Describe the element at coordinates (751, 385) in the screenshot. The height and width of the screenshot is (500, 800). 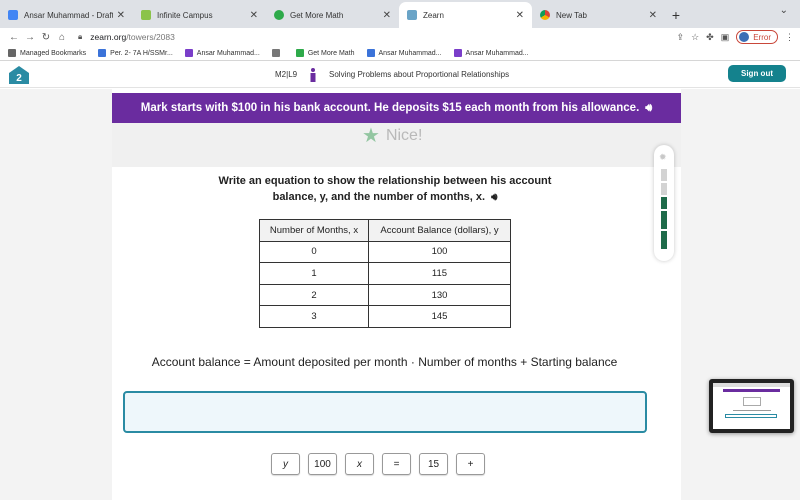
I see `thumbnail-bar` at that location.